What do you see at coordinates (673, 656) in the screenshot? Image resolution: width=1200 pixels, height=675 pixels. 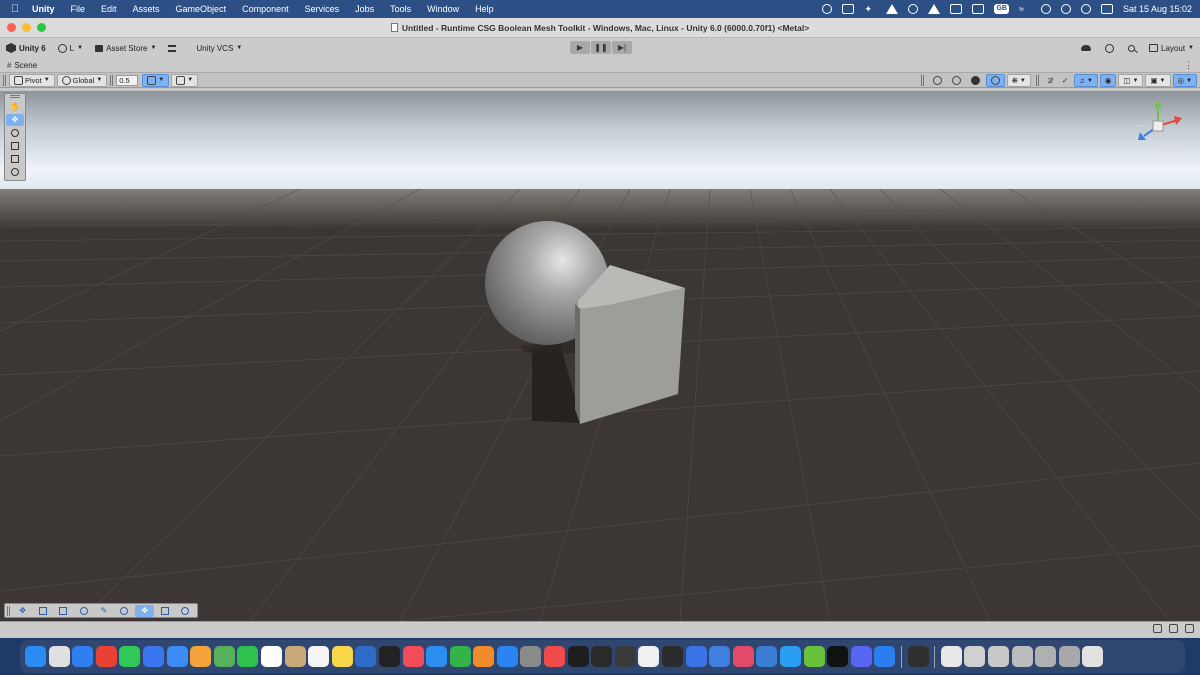 I see `dock-app-unity-hub-icon` at bounding box center [673, 656].